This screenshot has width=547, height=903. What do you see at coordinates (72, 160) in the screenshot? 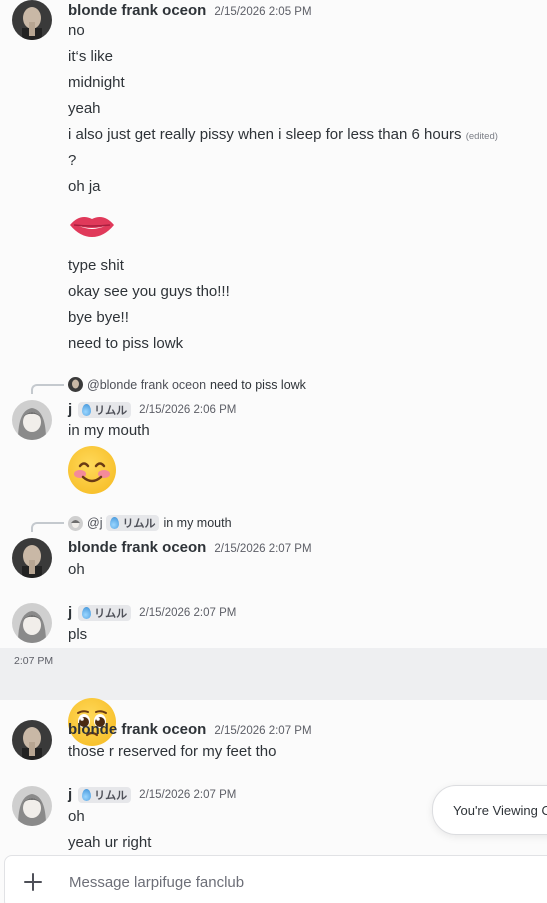
I see `message-text: ?` at bounding box center [72, 160].